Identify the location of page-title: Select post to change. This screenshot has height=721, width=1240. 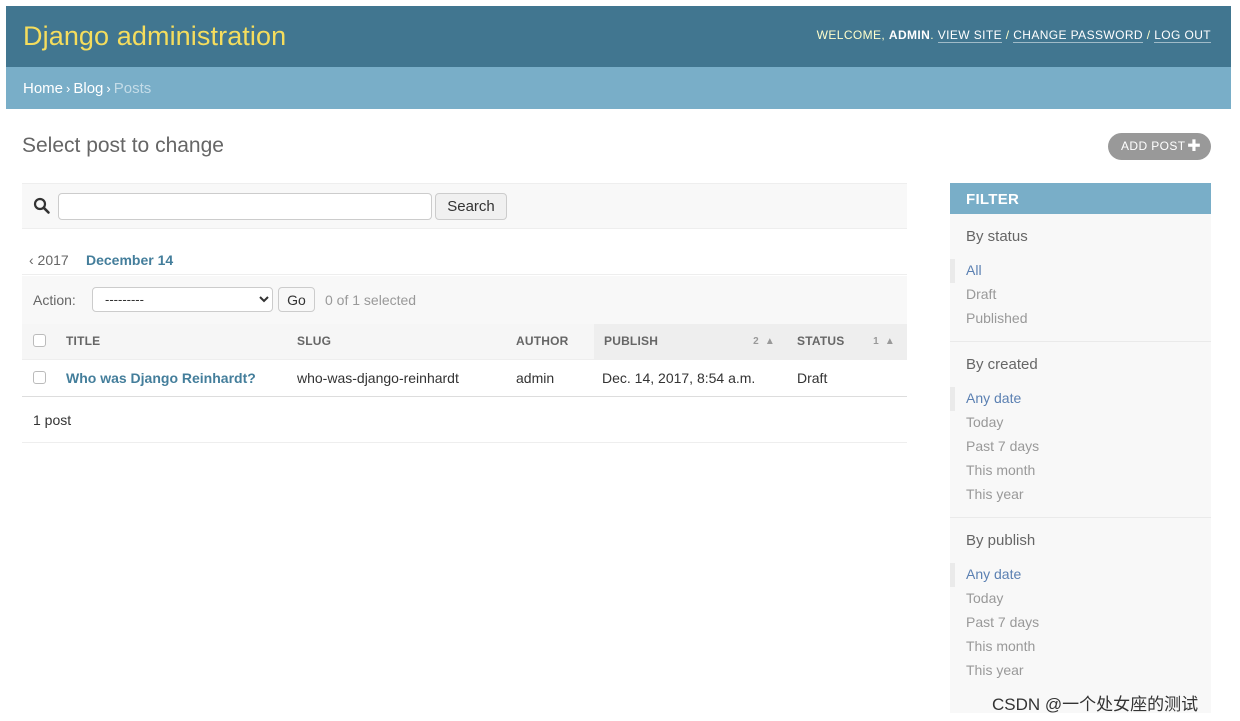
(123, 145).